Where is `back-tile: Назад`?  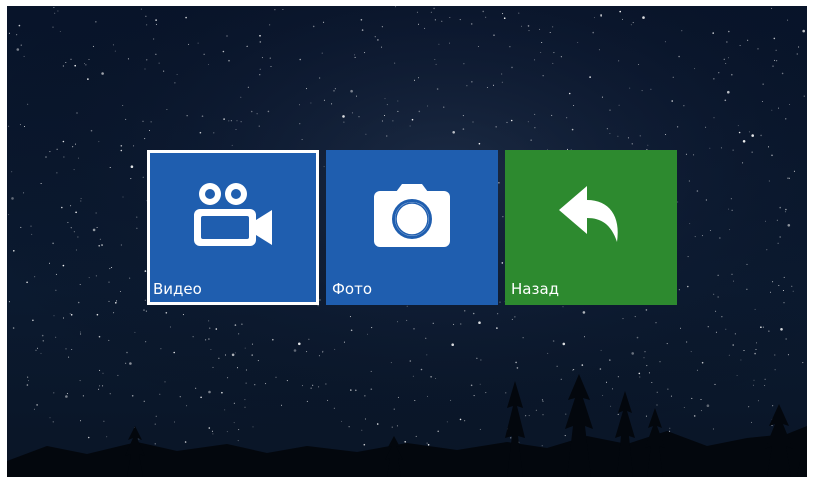
back-tile: Назад is located at coordinates (591, 227).